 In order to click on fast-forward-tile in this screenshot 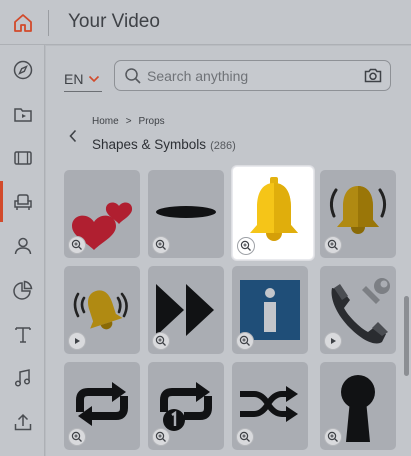, I will do `click(186, 310)`.